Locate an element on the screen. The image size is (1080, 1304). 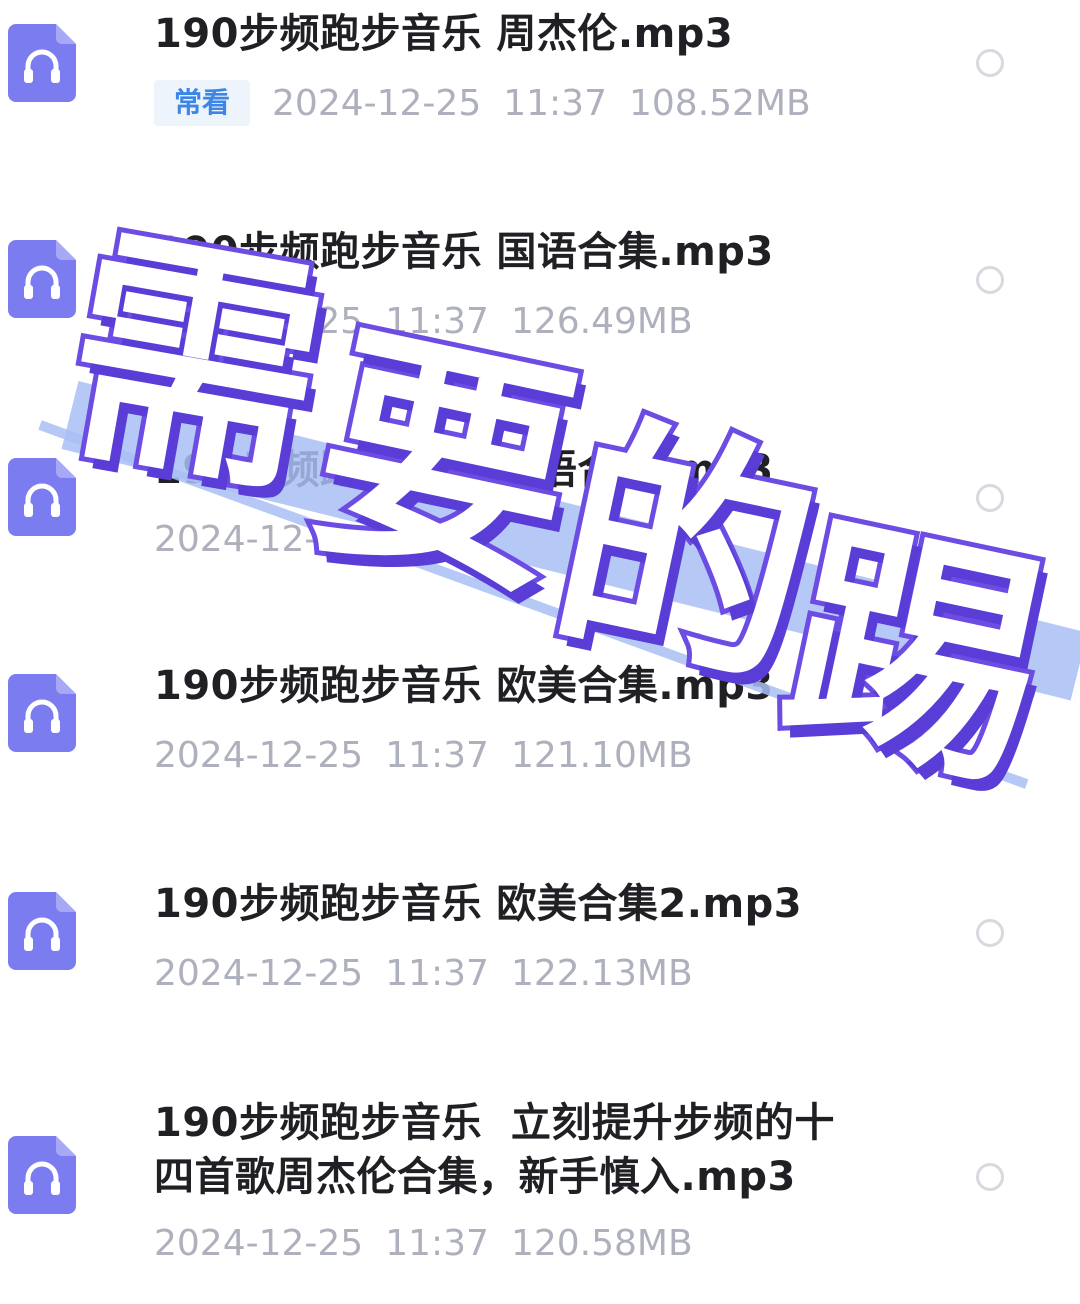
file-size: 126.49MB is located at coordinates (601, 321).